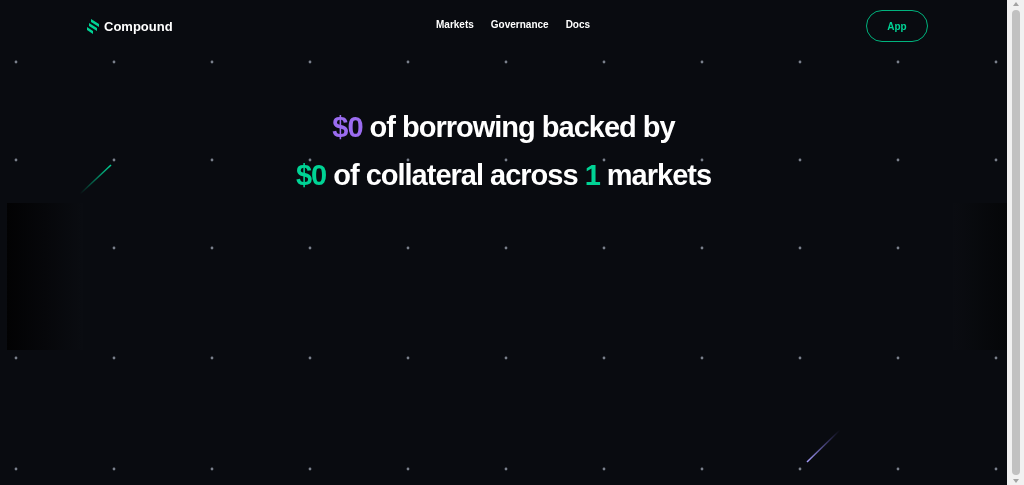 The width and height of the screenshot is (1024, 485). Describe the element at coordinates (93, 26) in the screenshot. I see `logo-icon` at that location.